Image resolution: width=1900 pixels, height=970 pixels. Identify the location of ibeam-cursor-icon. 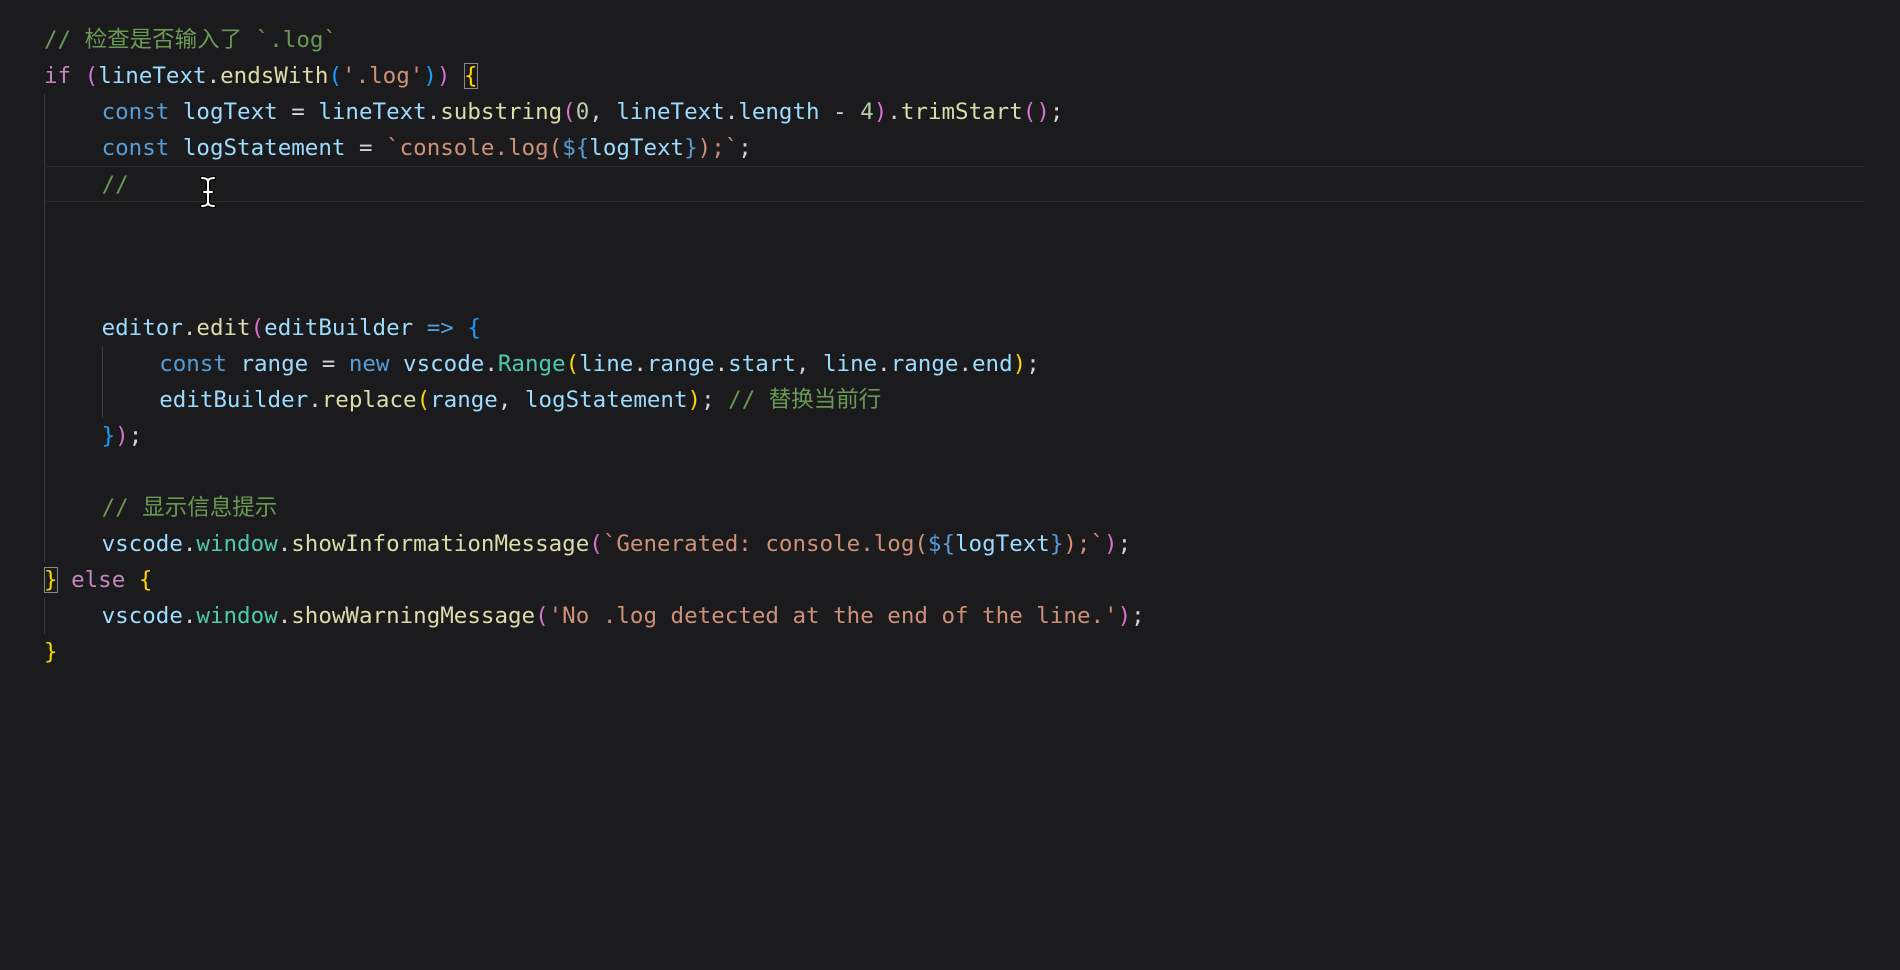
(208, 192).